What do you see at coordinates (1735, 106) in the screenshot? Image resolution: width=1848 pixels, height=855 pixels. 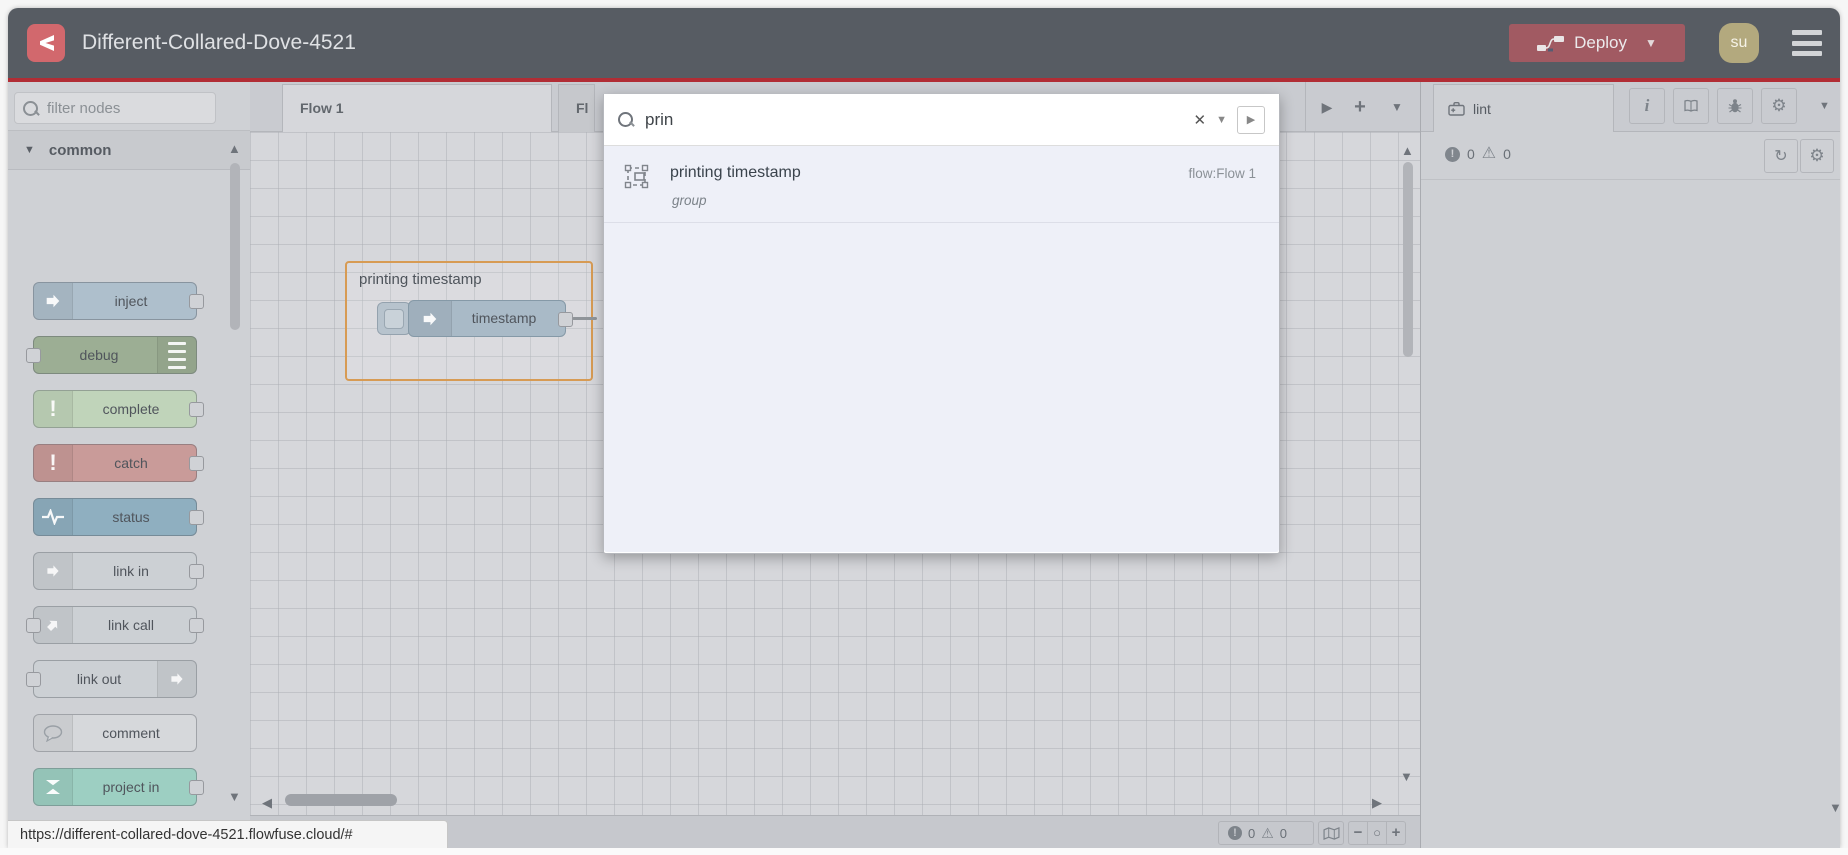 I see `debug-bug-tab-button` at bounding box center [1735, 106].